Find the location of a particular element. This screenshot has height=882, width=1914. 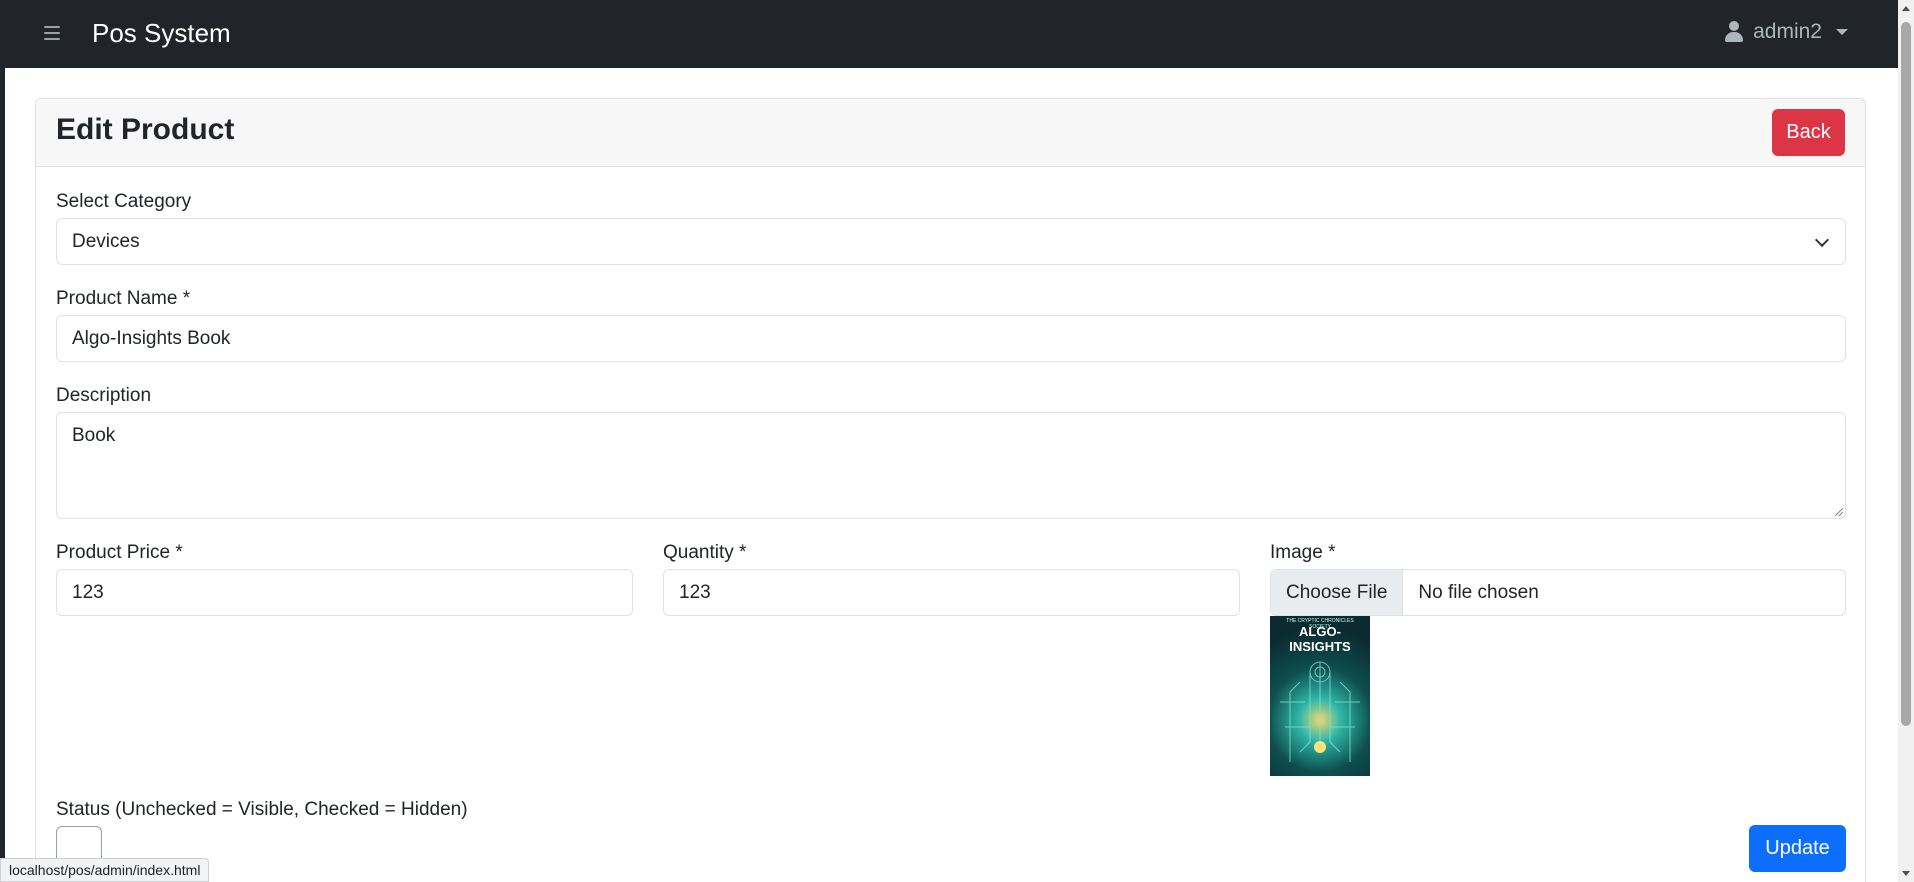

category-select: Devices is located at coordinates (951, 241).